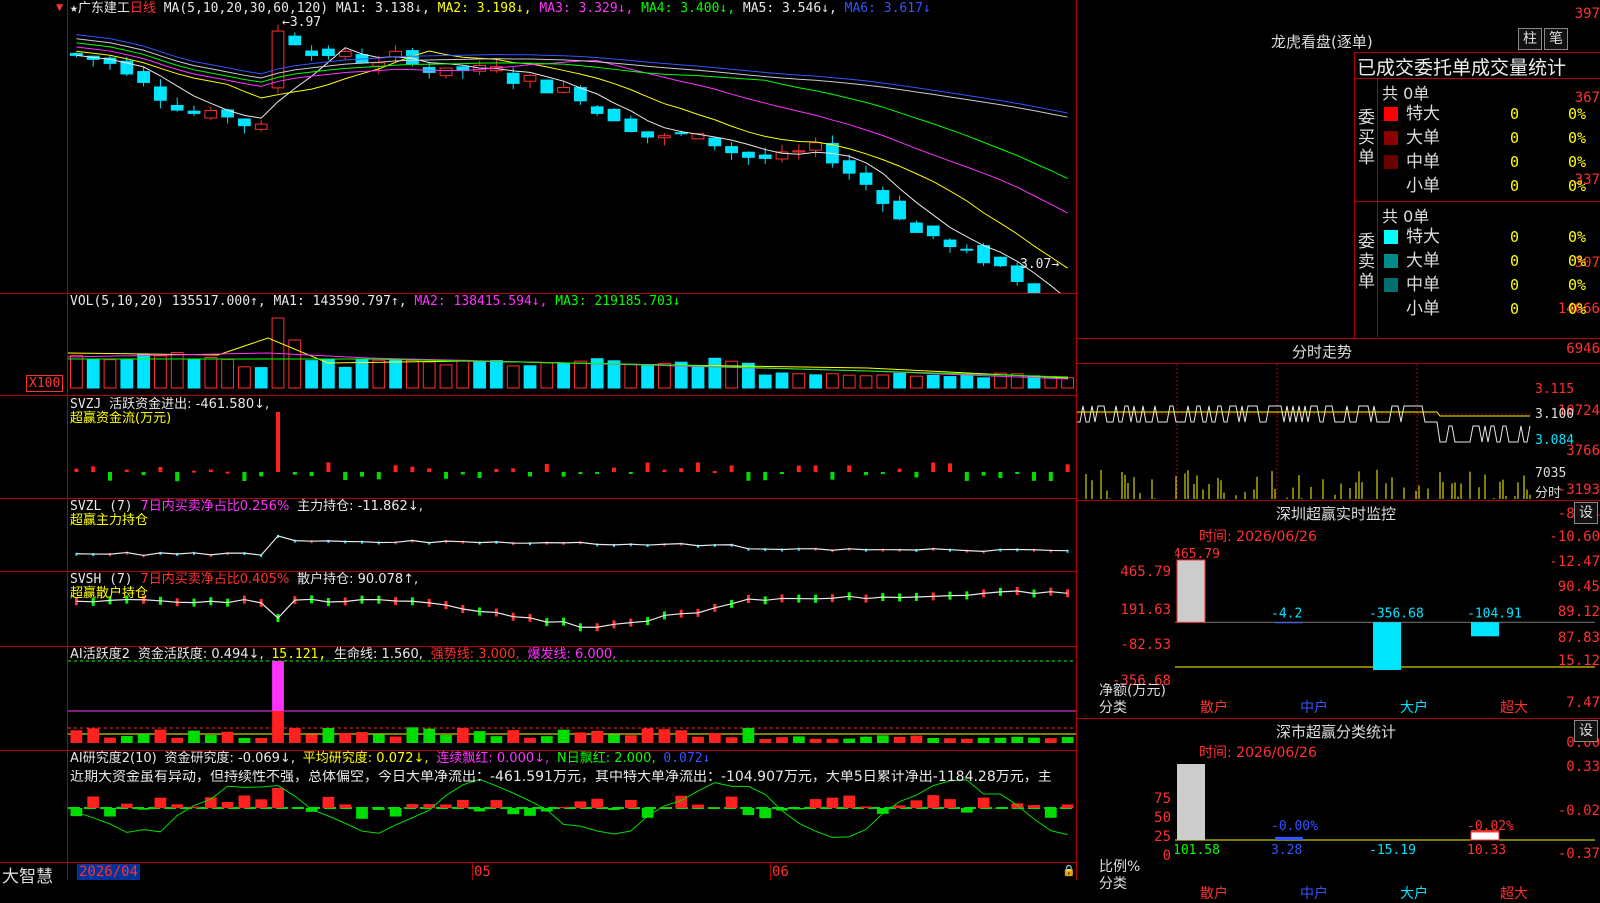  Describe the element at coordinates (617, 301) in the screenshot. I see `vol-ma3: MA3: 219185.703↓` at that location.